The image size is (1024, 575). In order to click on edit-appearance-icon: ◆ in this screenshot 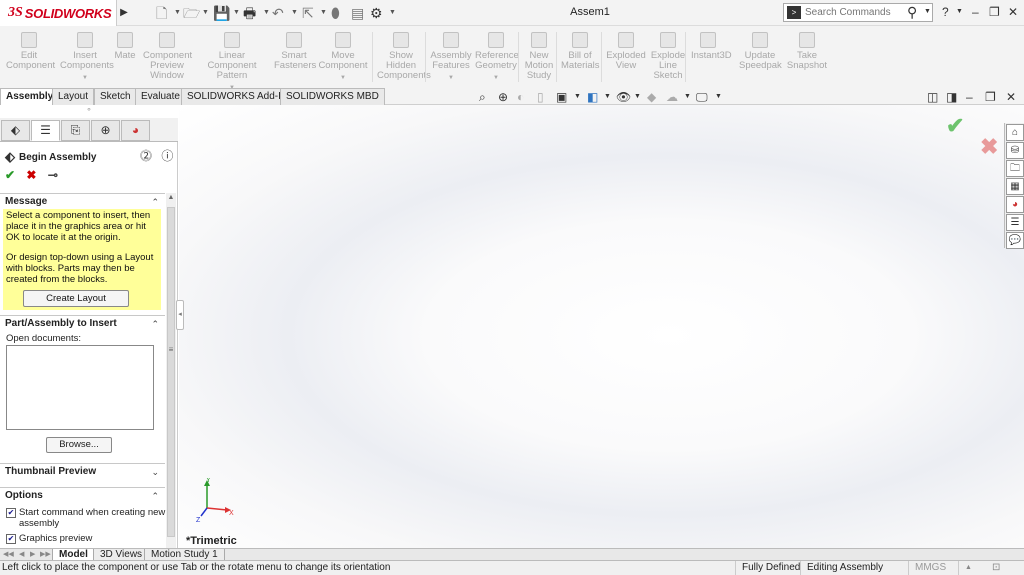, I will do `click(651, 97)`.